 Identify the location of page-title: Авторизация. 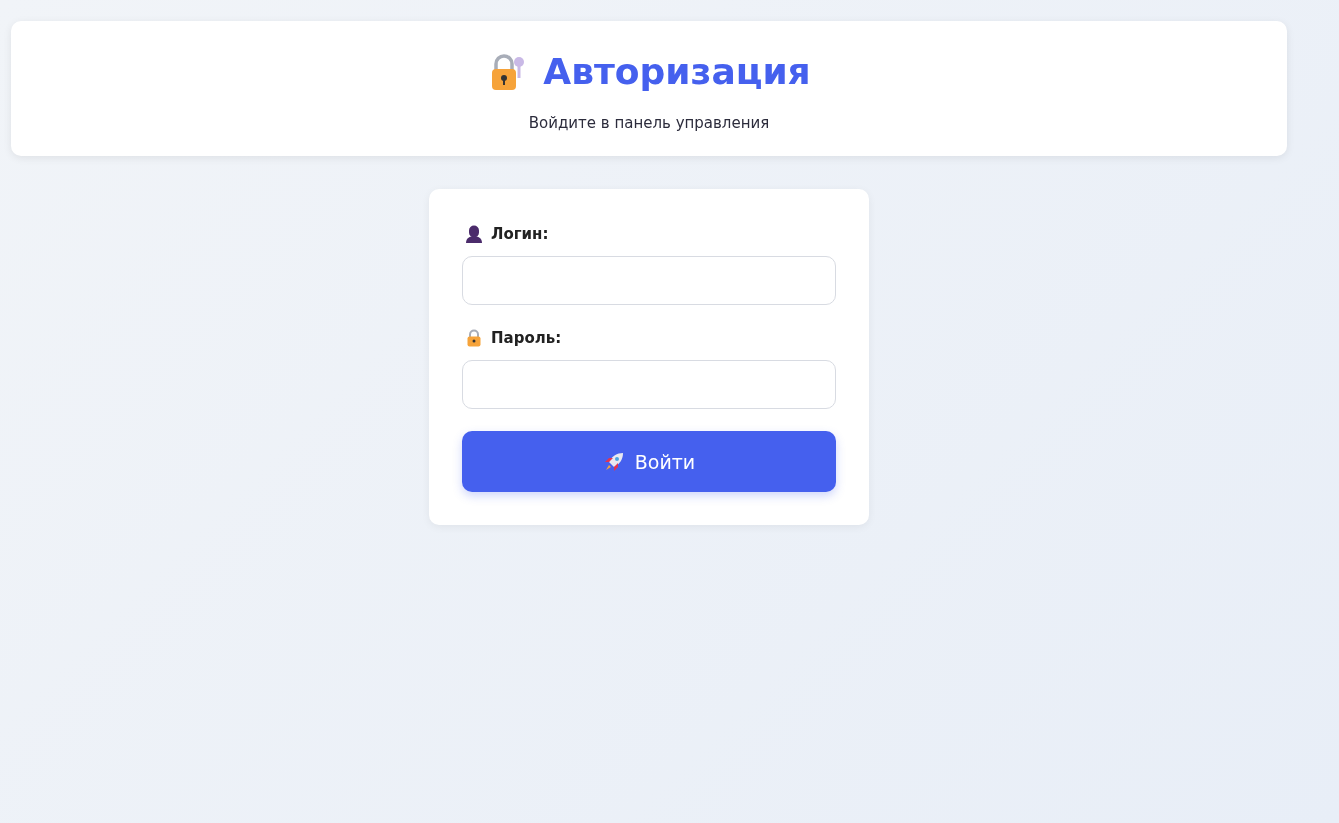
(677, 71).